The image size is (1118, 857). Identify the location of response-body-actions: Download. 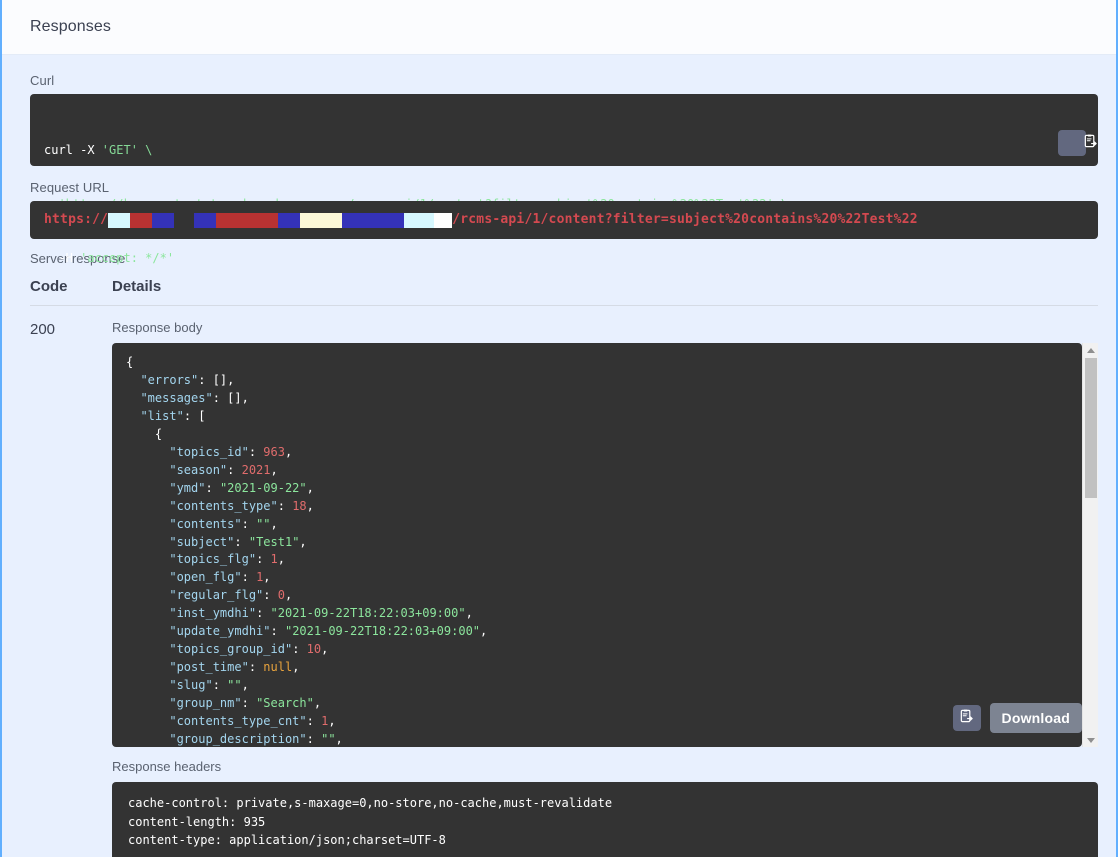
(1017, 718).